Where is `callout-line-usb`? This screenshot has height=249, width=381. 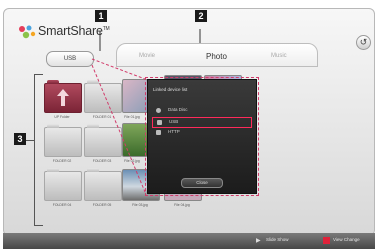
callout-line-usb is located at coordinates (118, 69).